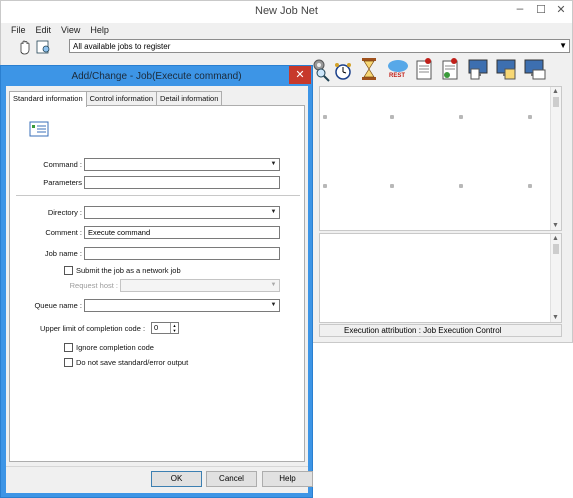 The width and height of the screenshot is (573, 498). I want to click on job-name-field, so click(182, 253).